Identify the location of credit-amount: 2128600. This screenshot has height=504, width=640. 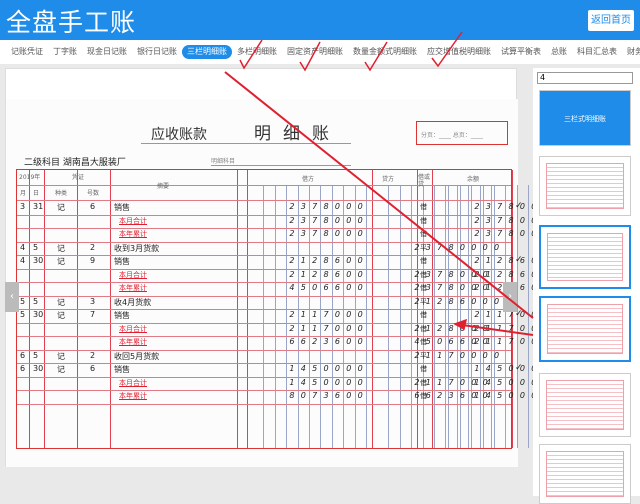
(451, 301).